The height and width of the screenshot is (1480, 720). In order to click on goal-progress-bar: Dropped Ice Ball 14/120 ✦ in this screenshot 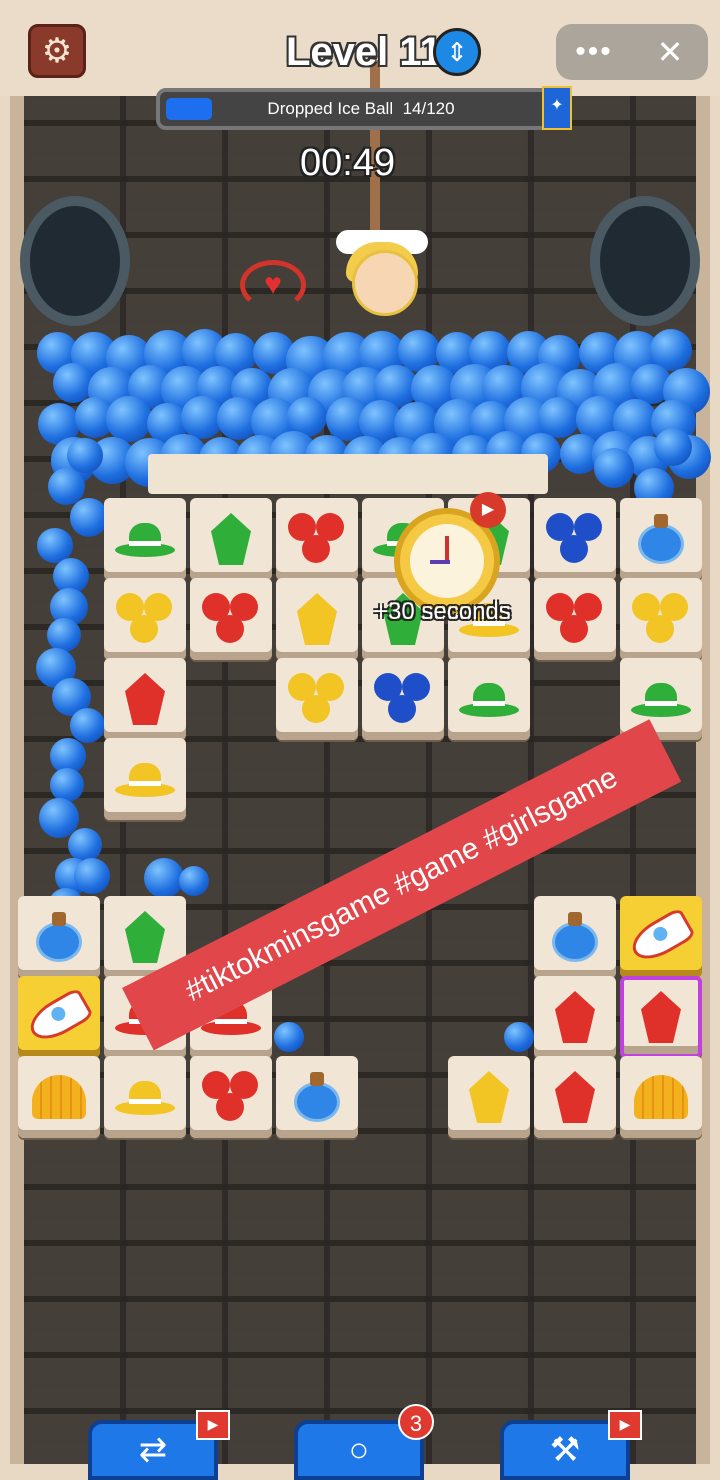, I will do `click(364, 108)`.